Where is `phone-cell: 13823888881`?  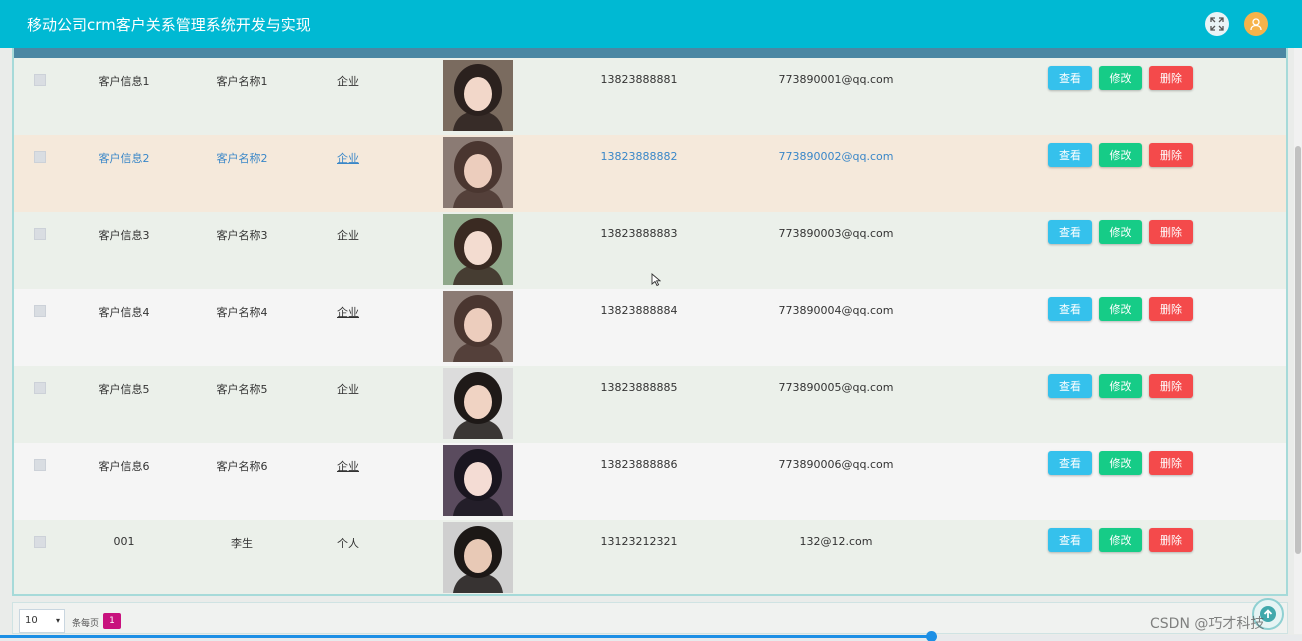
phone-cell: 13823888881 is located at coordinates (639, 79).